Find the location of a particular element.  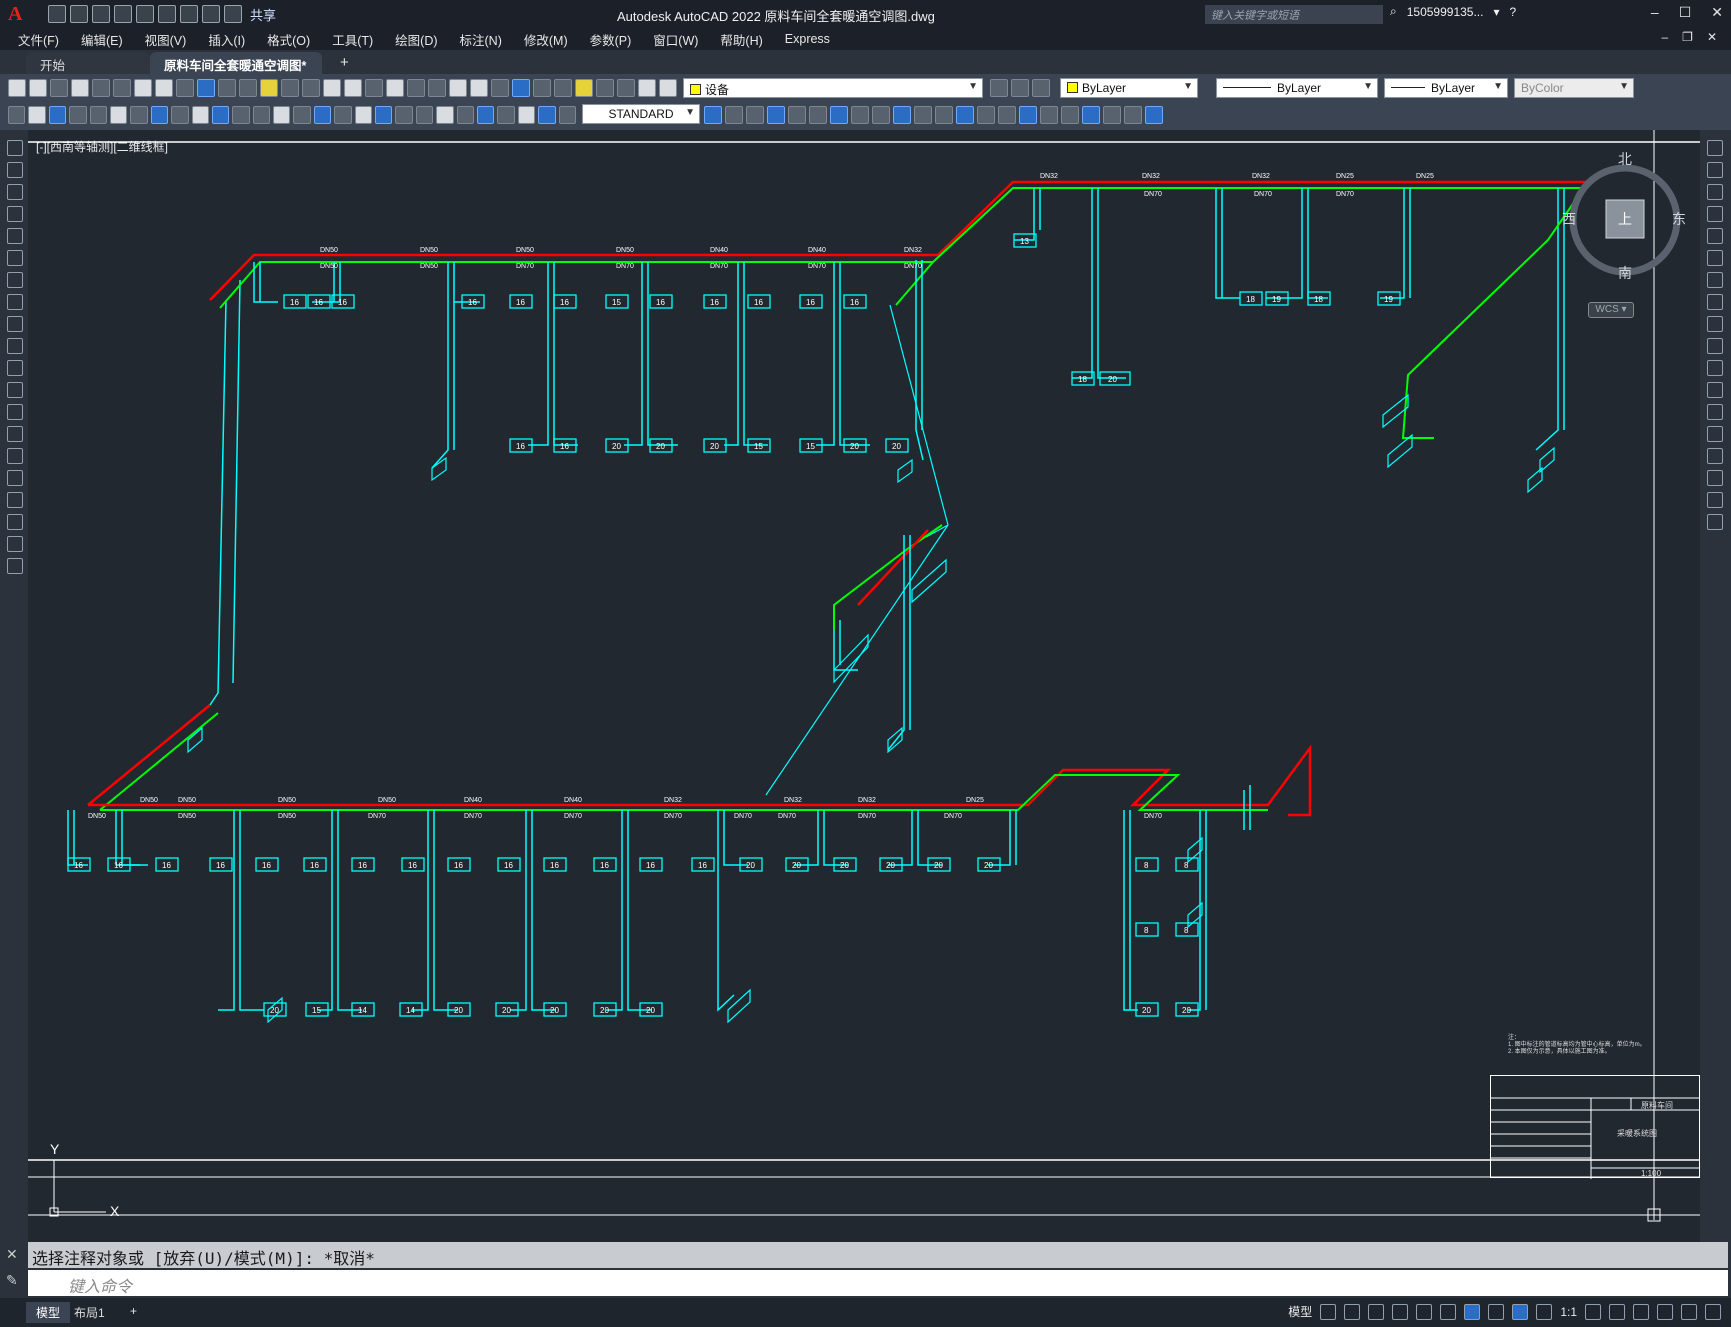

menu-item: 文件(F) is located at coordinates (38, 39).